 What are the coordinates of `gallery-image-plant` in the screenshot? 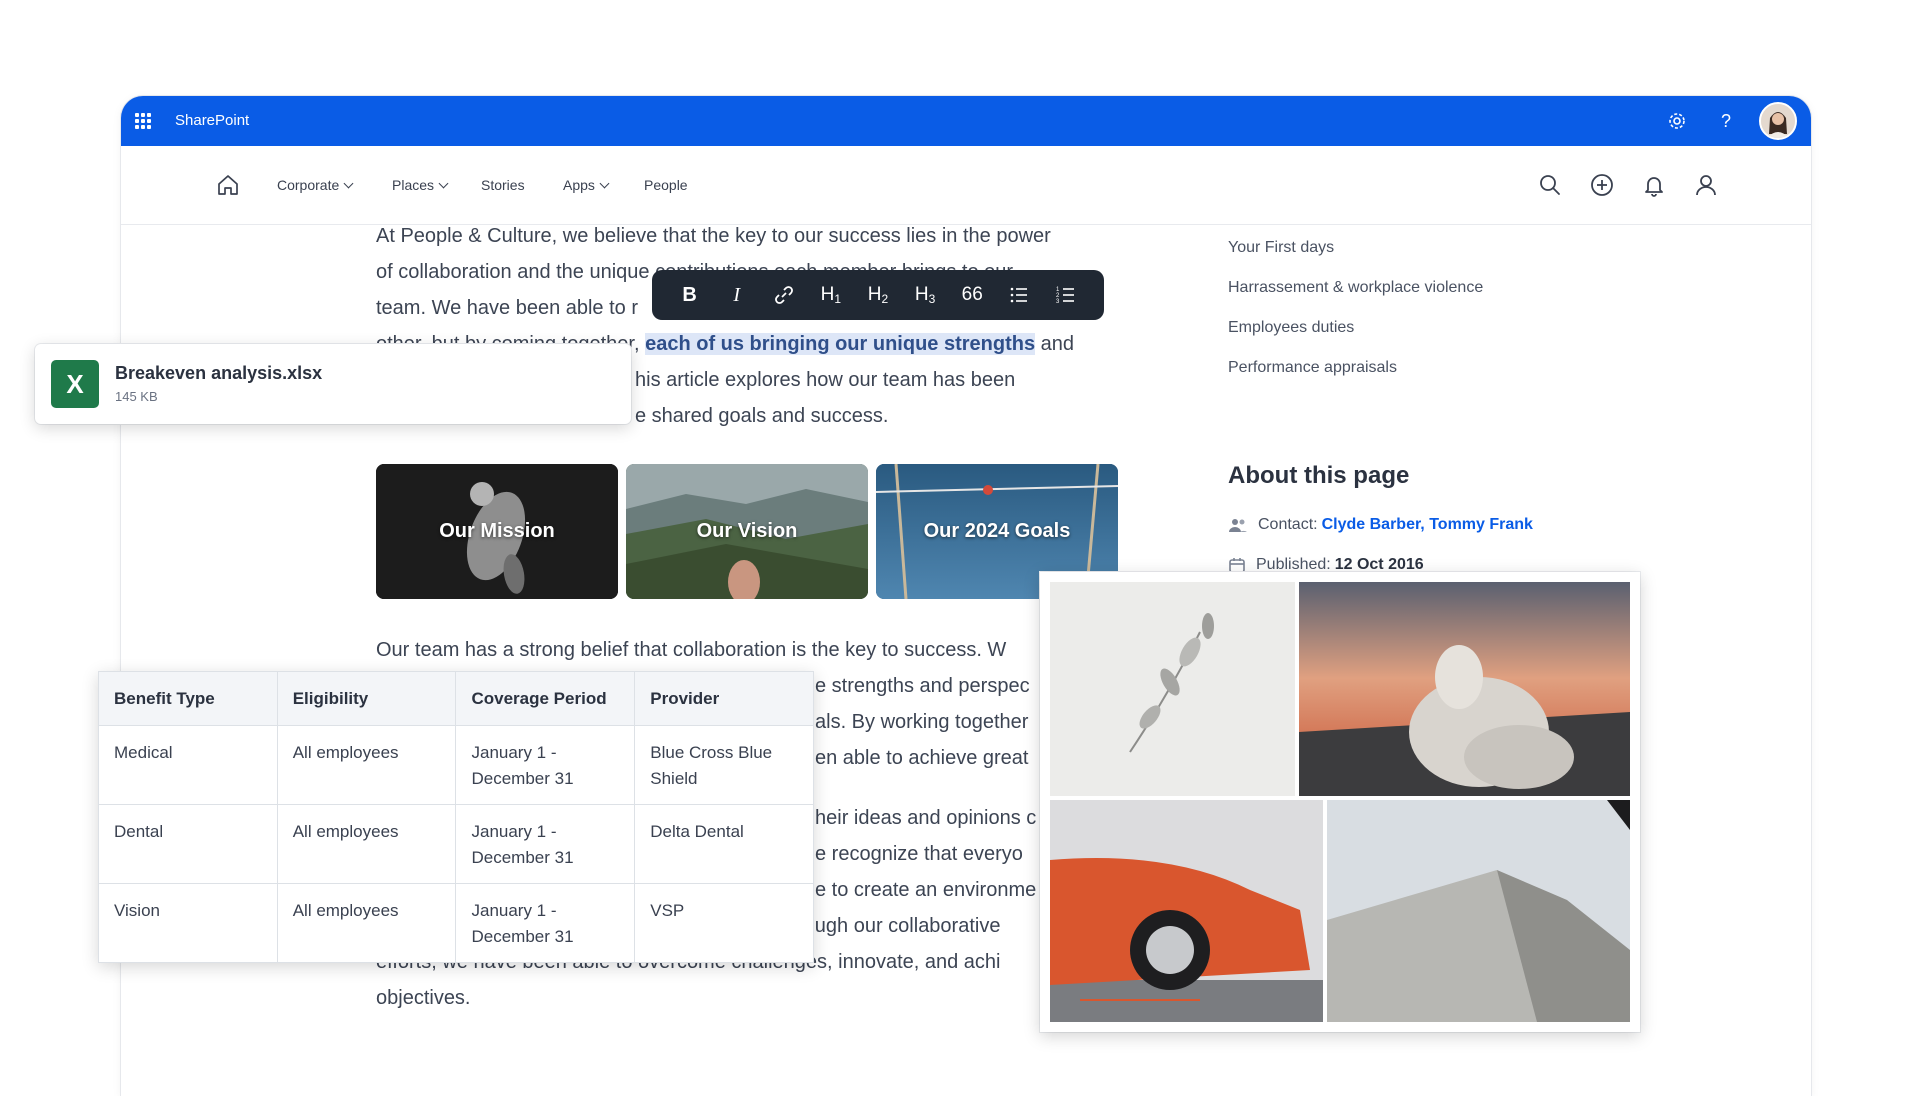 It's located at (1172, 689).